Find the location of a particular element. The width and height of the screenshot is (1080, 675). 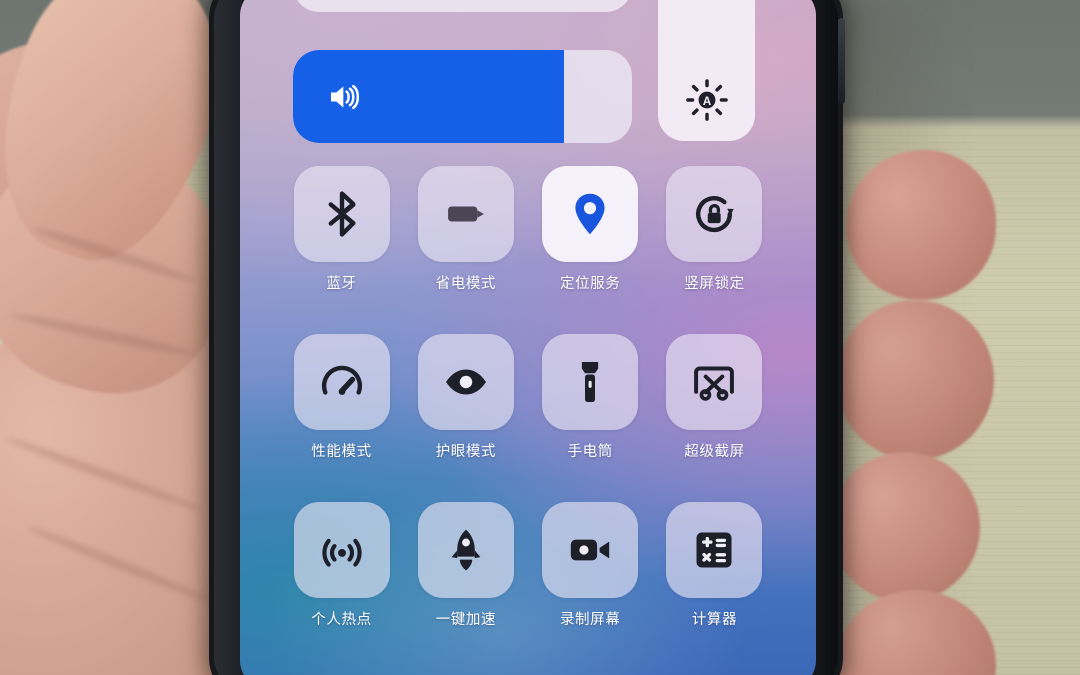

toggle-label: 蓝牙 is located at coordinates (341, 284).